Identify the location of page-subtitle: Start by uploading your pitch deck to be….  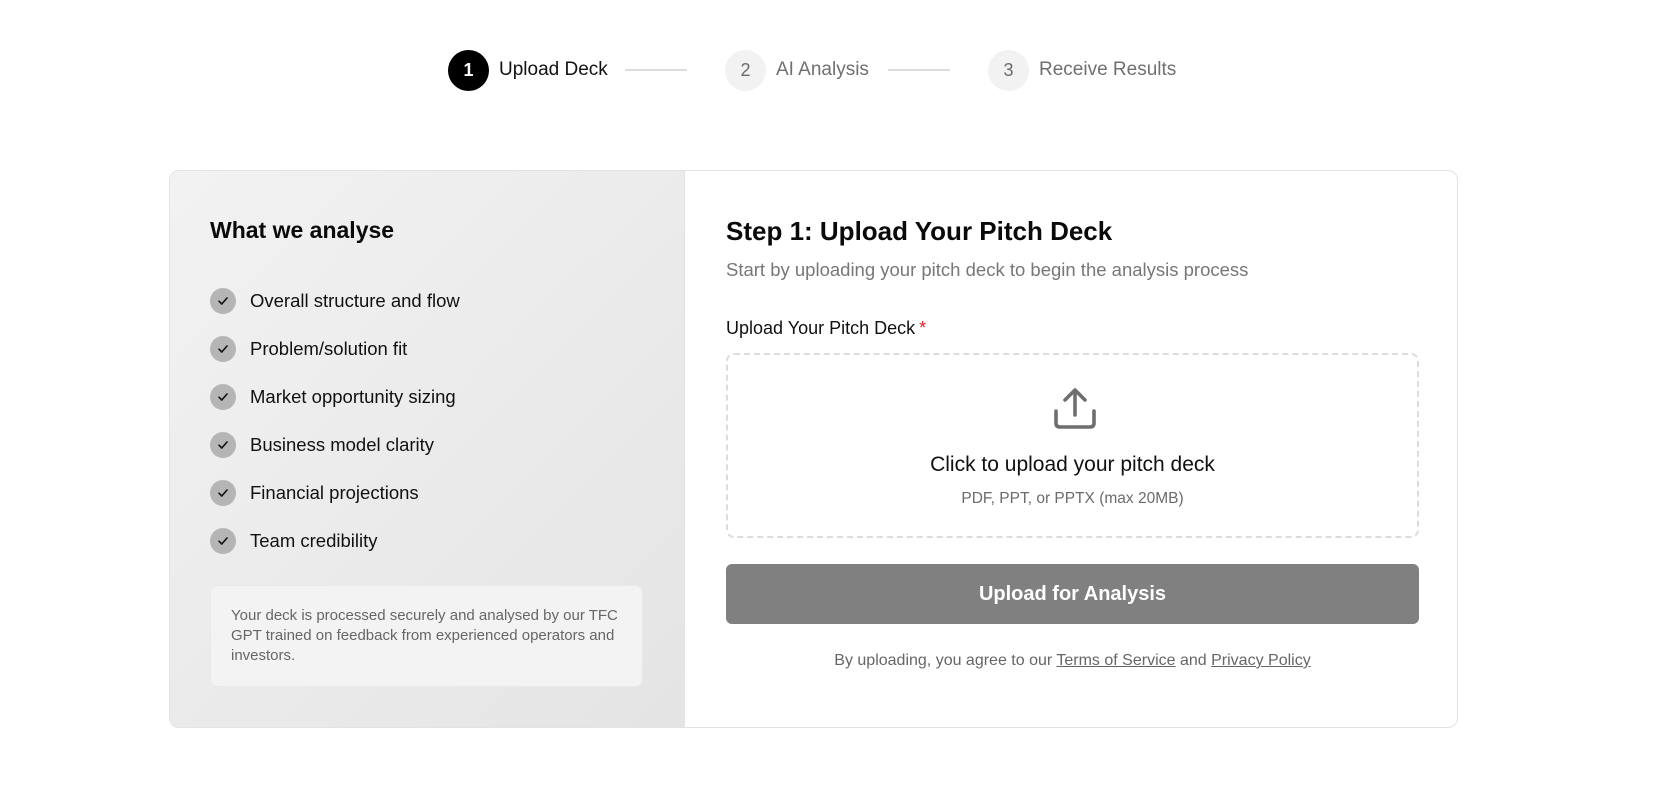
(987, 269).